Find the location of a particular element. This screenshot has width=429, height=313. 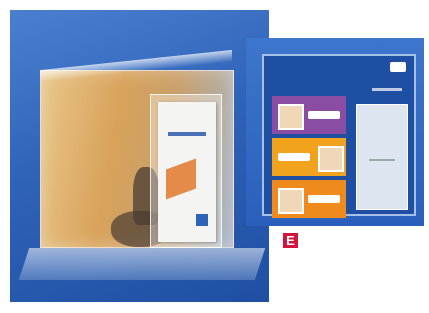

panel-logo is located at coordinates (398, 67).